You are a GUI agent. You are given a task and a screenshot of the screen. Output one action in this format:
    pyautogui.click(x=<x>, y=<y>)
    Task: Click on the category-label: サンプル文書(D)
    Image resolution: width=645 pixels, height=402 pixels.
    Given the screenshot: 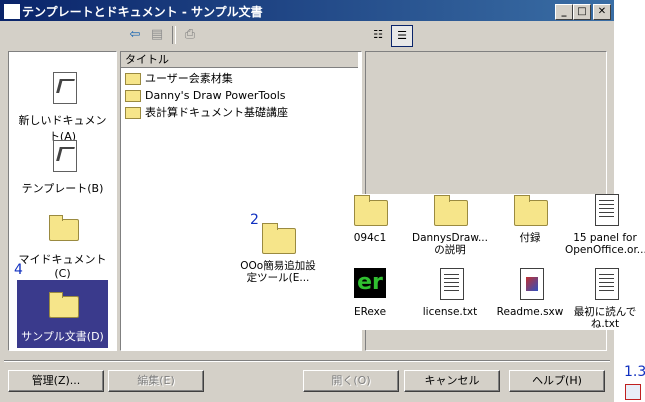 What is the action you would take?
    pyautogui.click(x=62, y=336)
    